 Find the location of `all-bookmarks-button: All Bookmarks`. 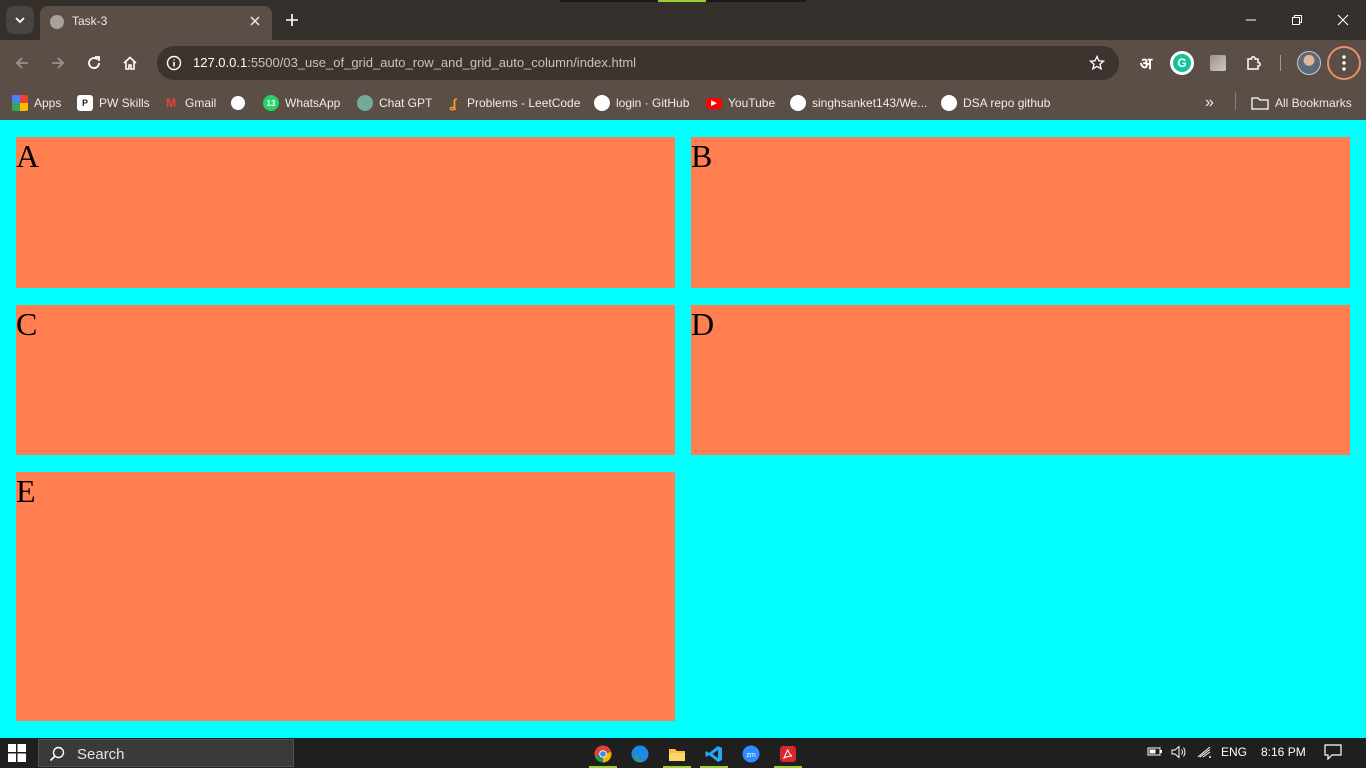

all-bookmarks-button: All Bookmarks is located at coordinates (1301, 103).